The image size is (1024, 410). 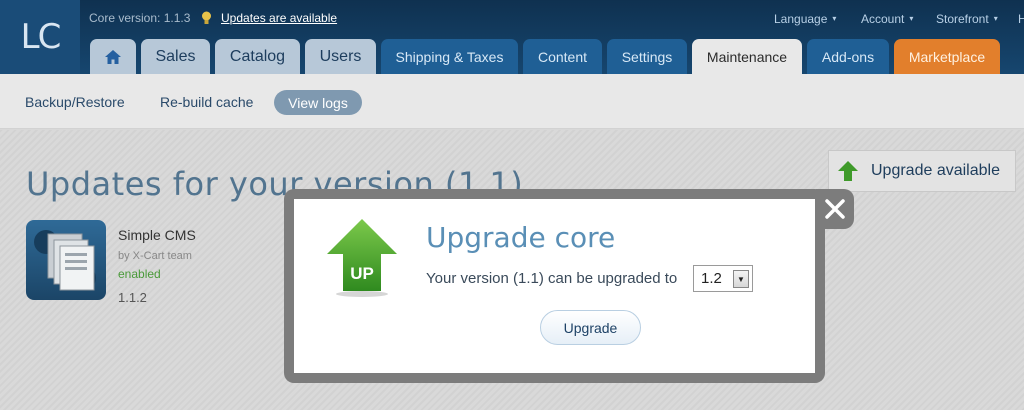 I want to click on subnav-backup-restore: Backup/Restore, so click(x=75, y=102).